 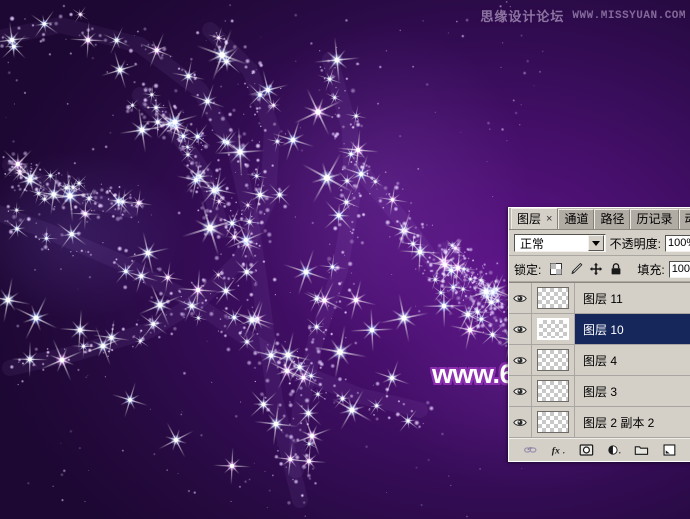 What do you see at coordinates (599, 449) in the screenshot?
I see `layers-panel-toolbar: fx` at bounding box center [599, 449].